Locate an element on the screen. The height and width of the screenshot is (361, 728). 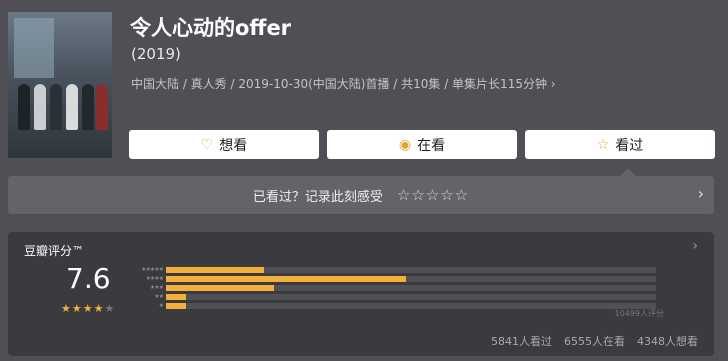
distribution-row: ★★★★ is located at coordinates (391, 278).